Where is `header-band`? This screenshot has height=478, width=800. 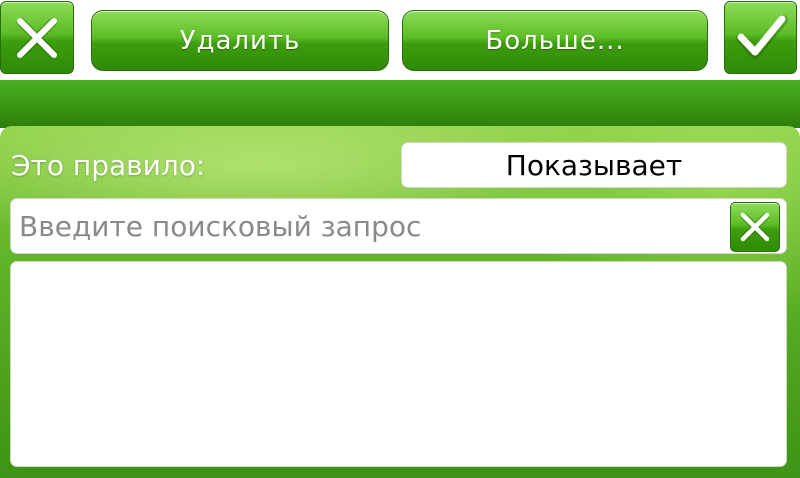
header-band is located at coordinates (400, 104).